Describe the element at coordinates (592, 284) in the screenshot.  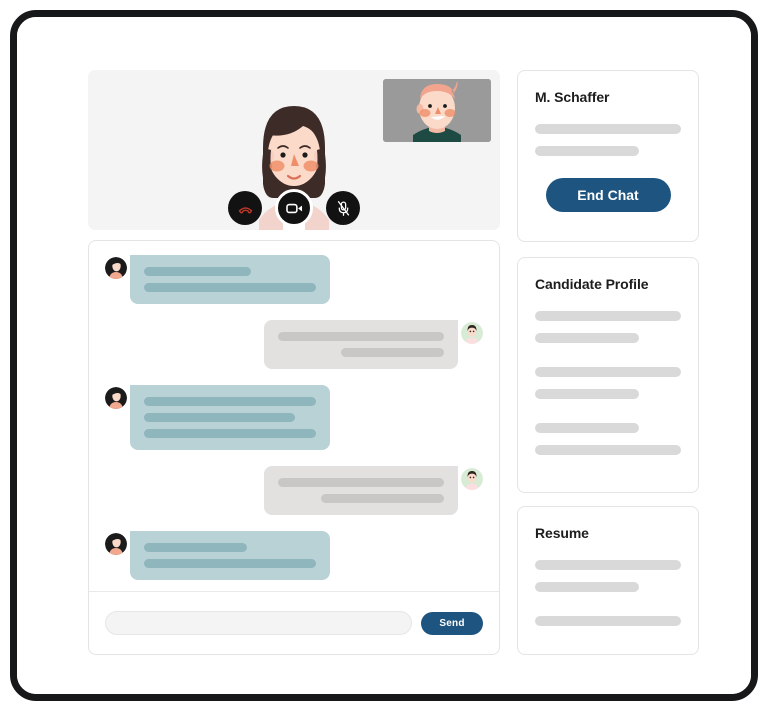
I see `candidate-profile-title: Candidate Profile` at that location.